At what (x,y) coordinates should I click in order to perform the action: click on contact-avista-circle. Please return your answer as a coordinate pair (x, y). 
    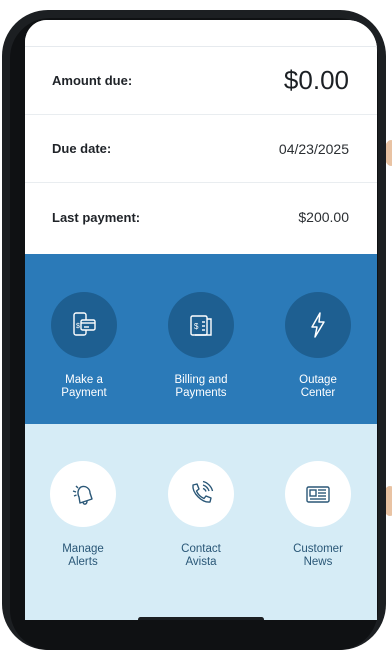
    Looking at the image, I should click on (201, 494).